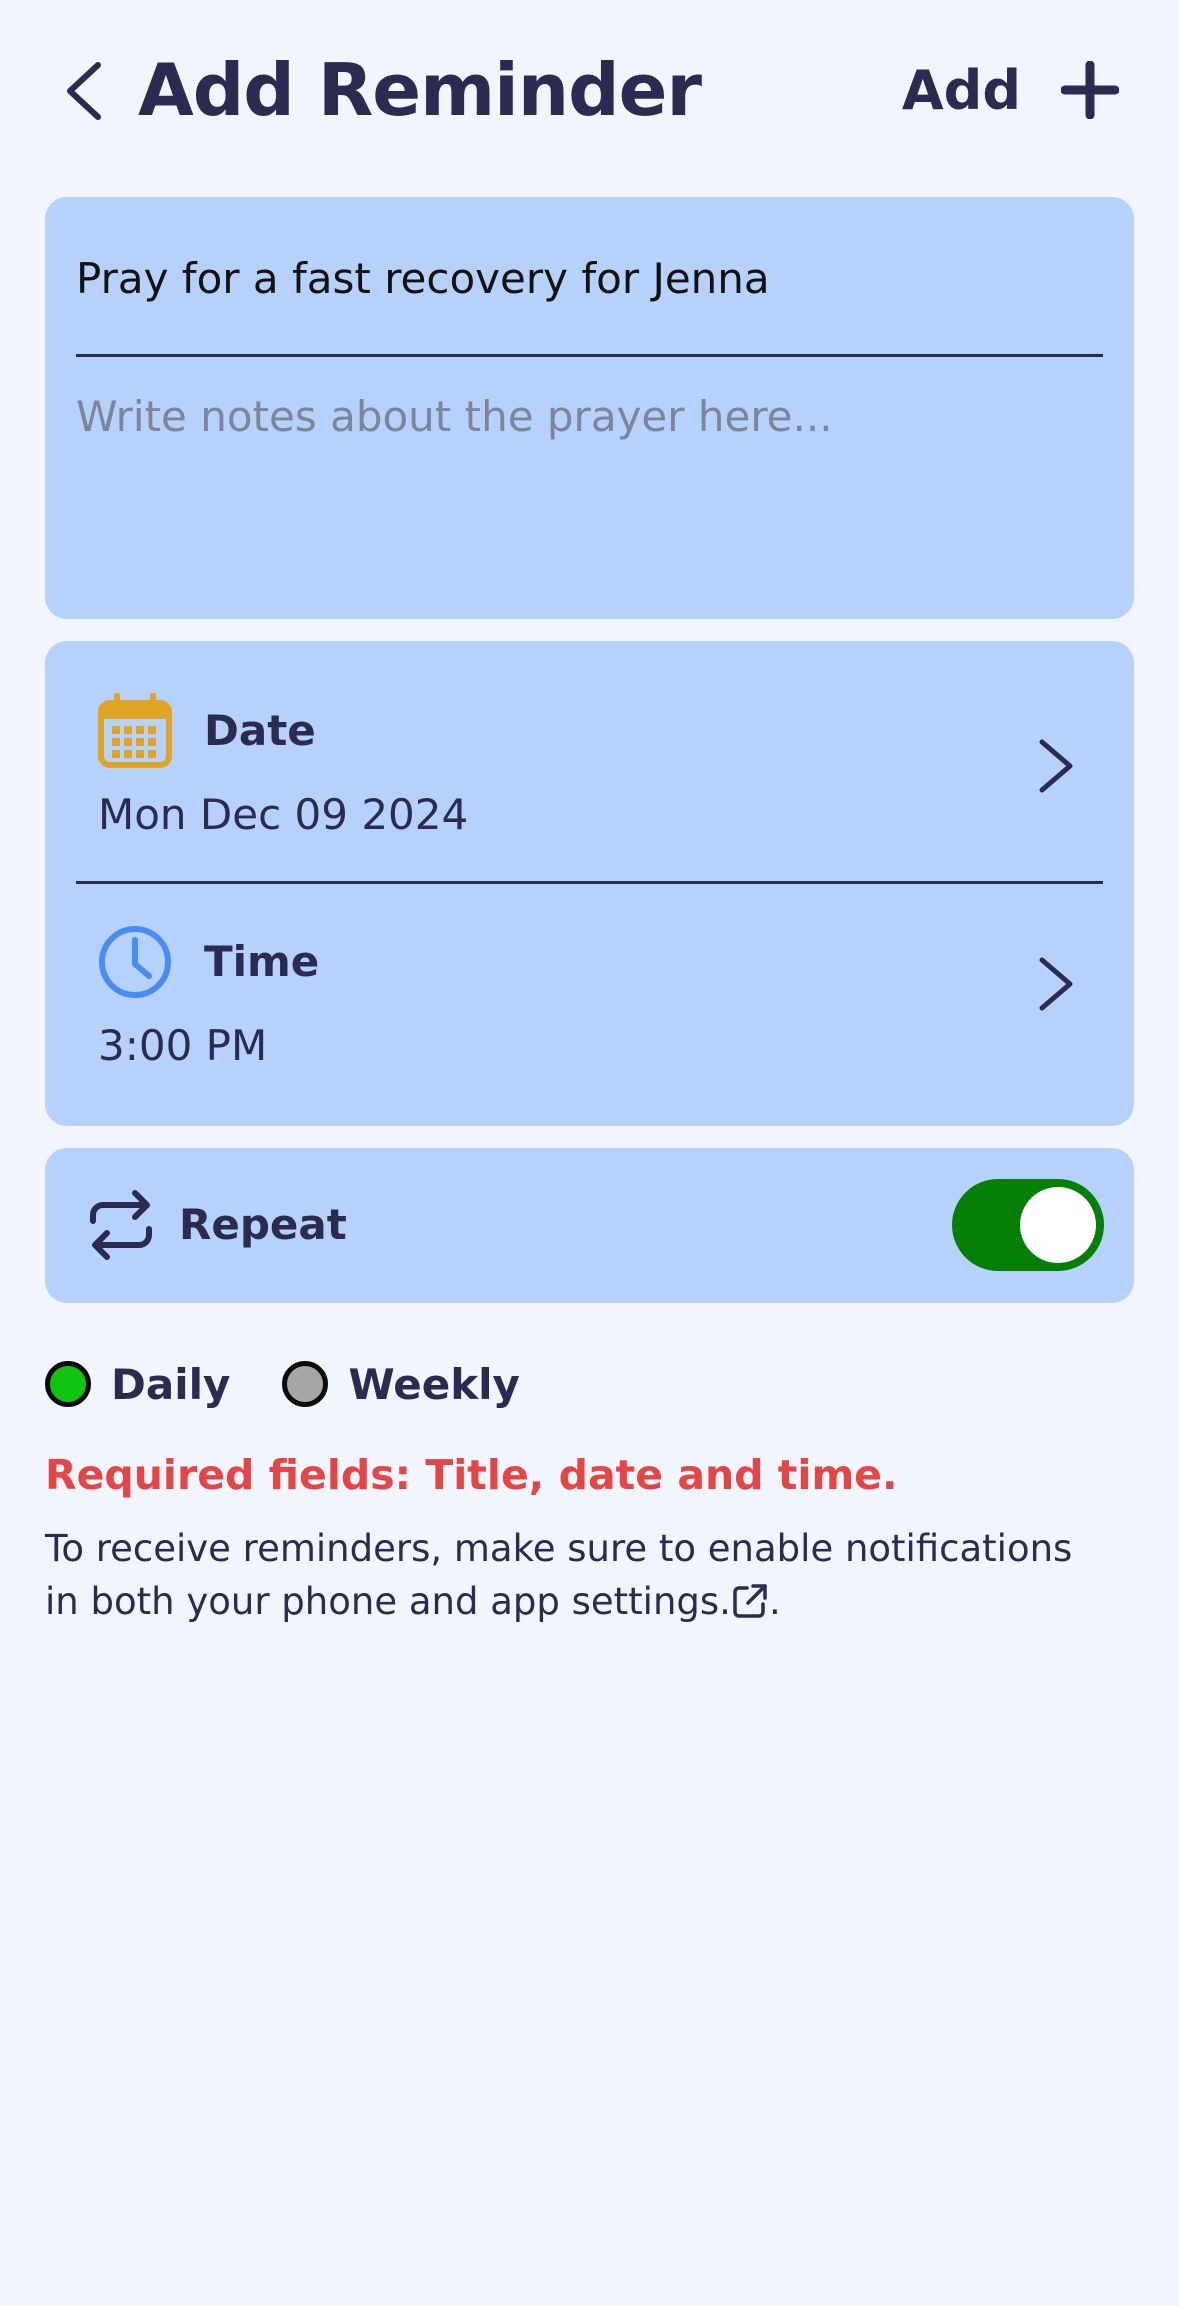 This screenshot has height=2306, width=1179. What do you see at coordinates (68, 1384) in the screenshot?
I see `radio-daily-dot` at bounding box center [68, 1384].